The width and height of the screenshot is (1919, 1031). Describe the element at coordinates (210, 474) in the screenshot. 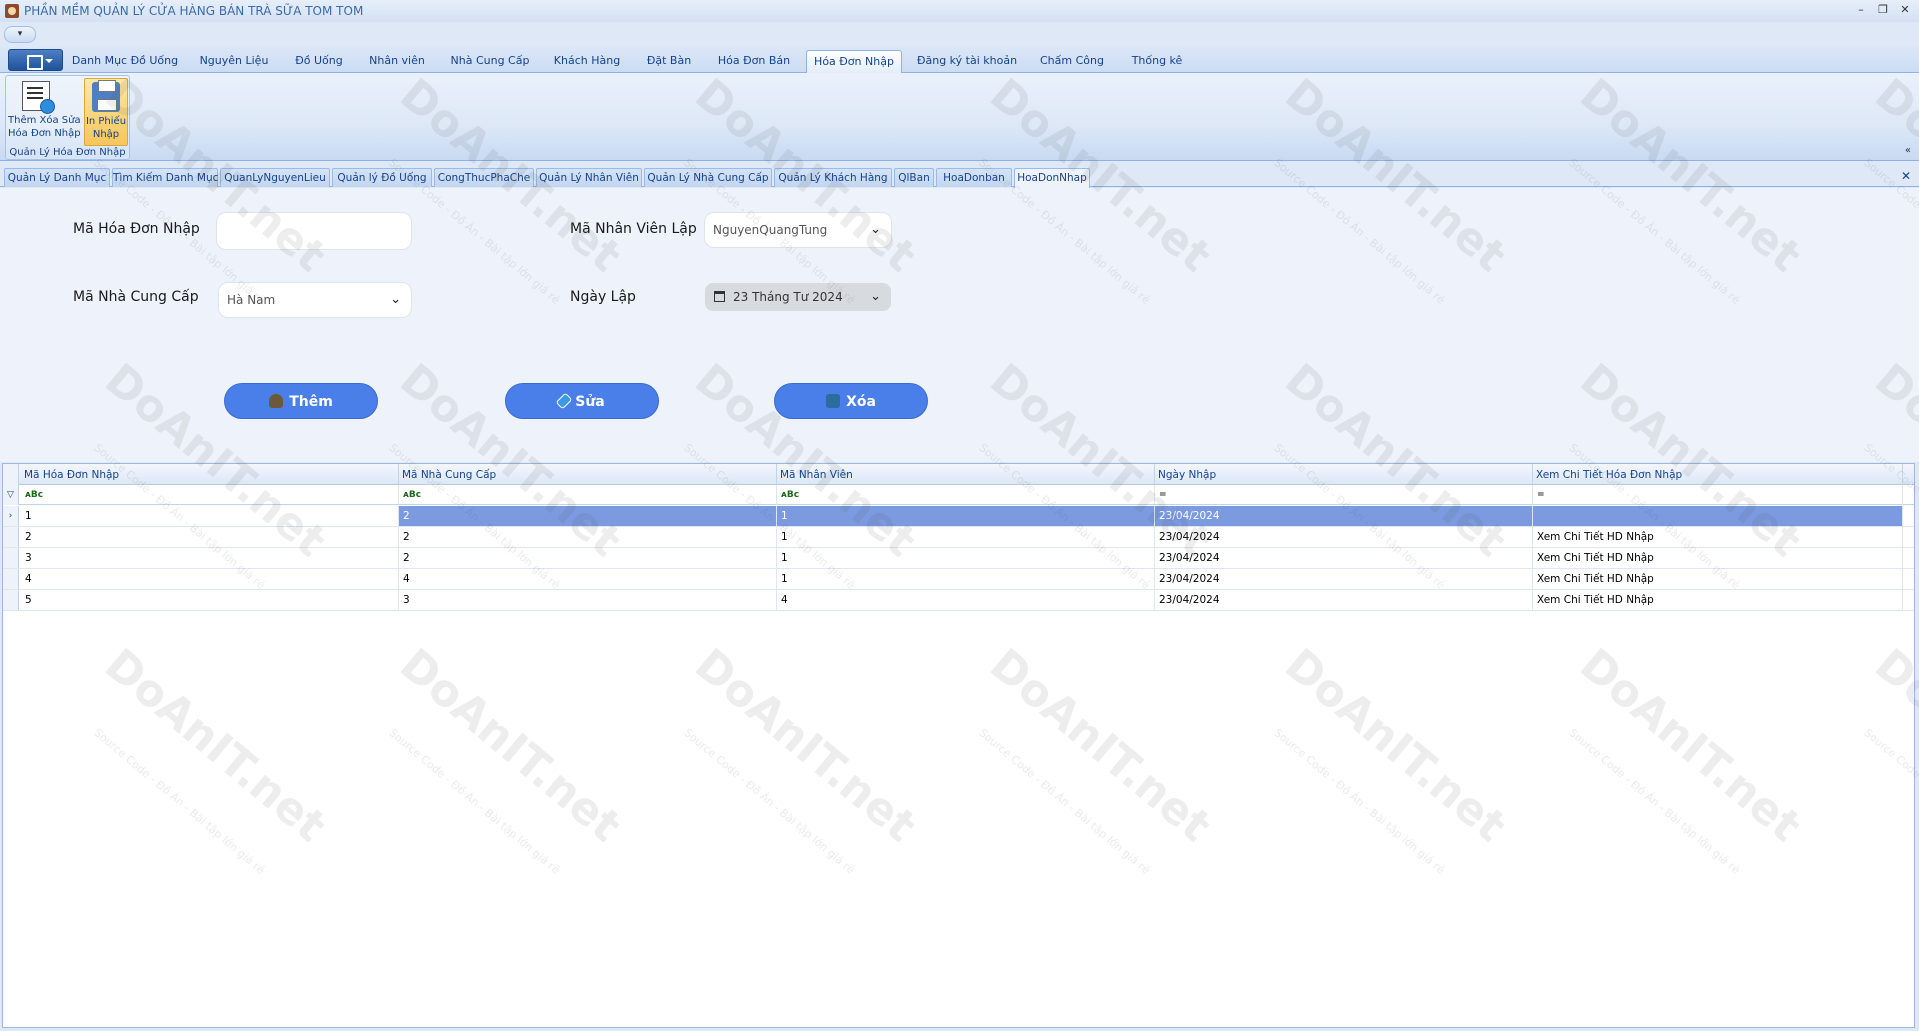

I see `column-header-ma-hoa-don-nhap: Mã Hóa Đơn Nhập` at that location.